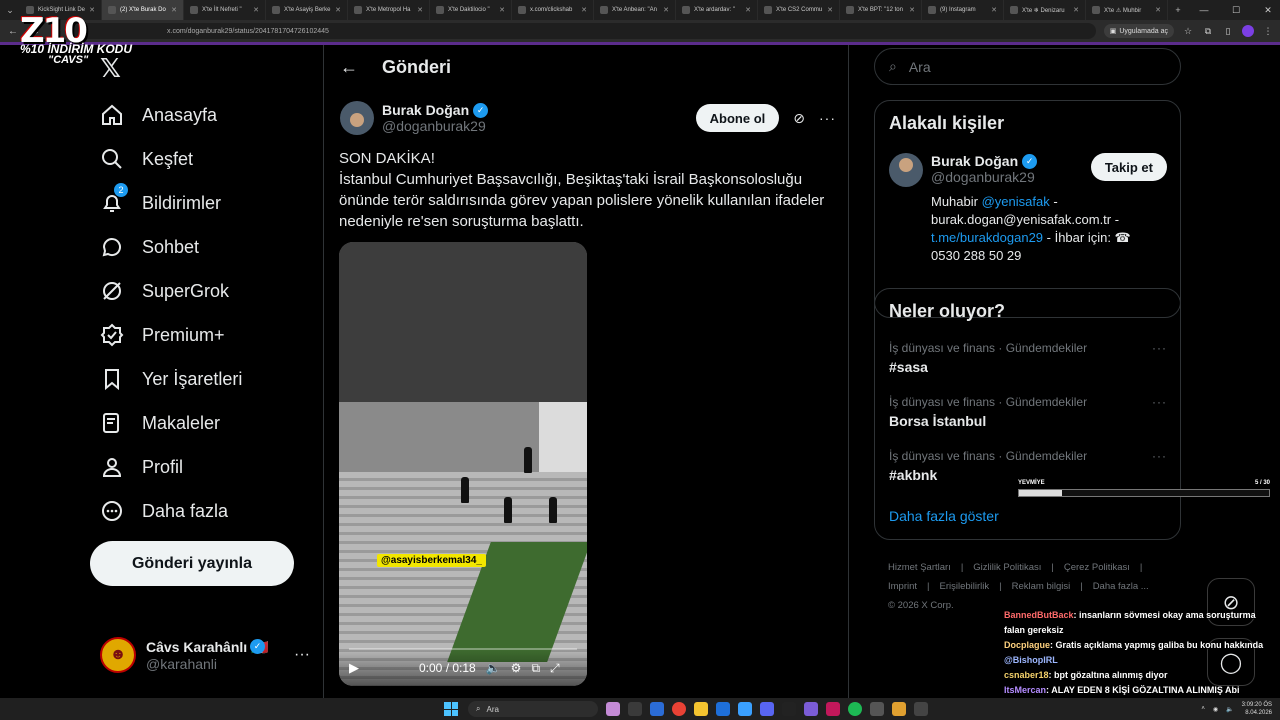  I want to click on browser-tab: X'te Anbean: "An ✕, so click(635, 10).